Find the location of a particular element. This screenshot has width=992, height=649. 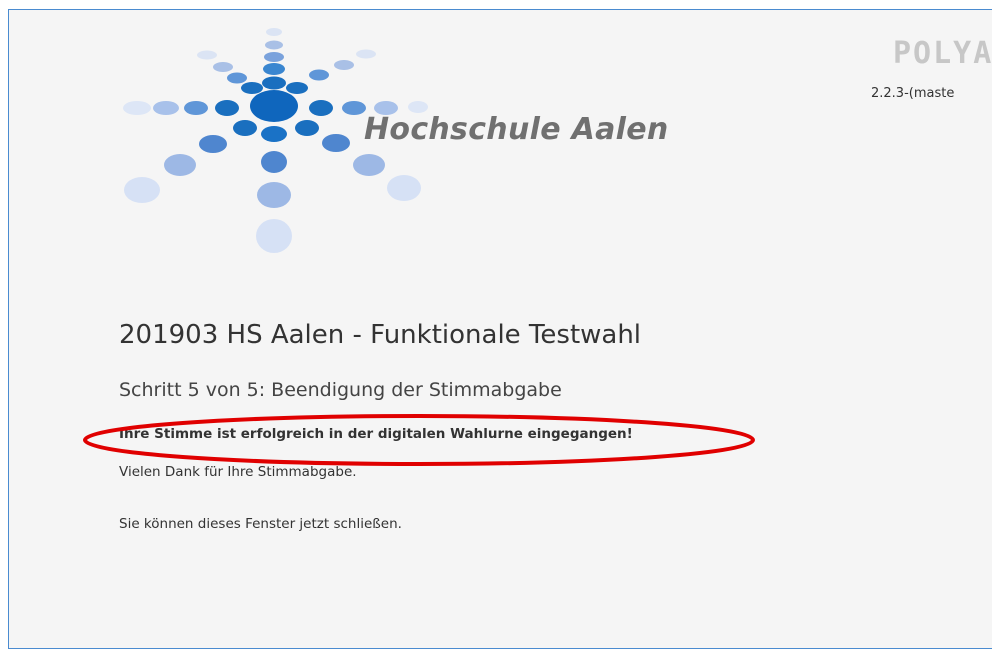

version-label: 2.2.3-(maste is located at coordinates (913, 93).